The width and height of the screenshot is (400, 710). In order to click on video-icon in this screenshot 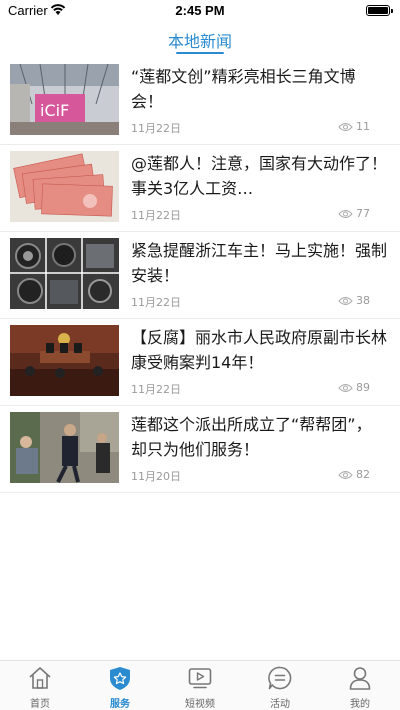, I will do `click(200, 678)`.